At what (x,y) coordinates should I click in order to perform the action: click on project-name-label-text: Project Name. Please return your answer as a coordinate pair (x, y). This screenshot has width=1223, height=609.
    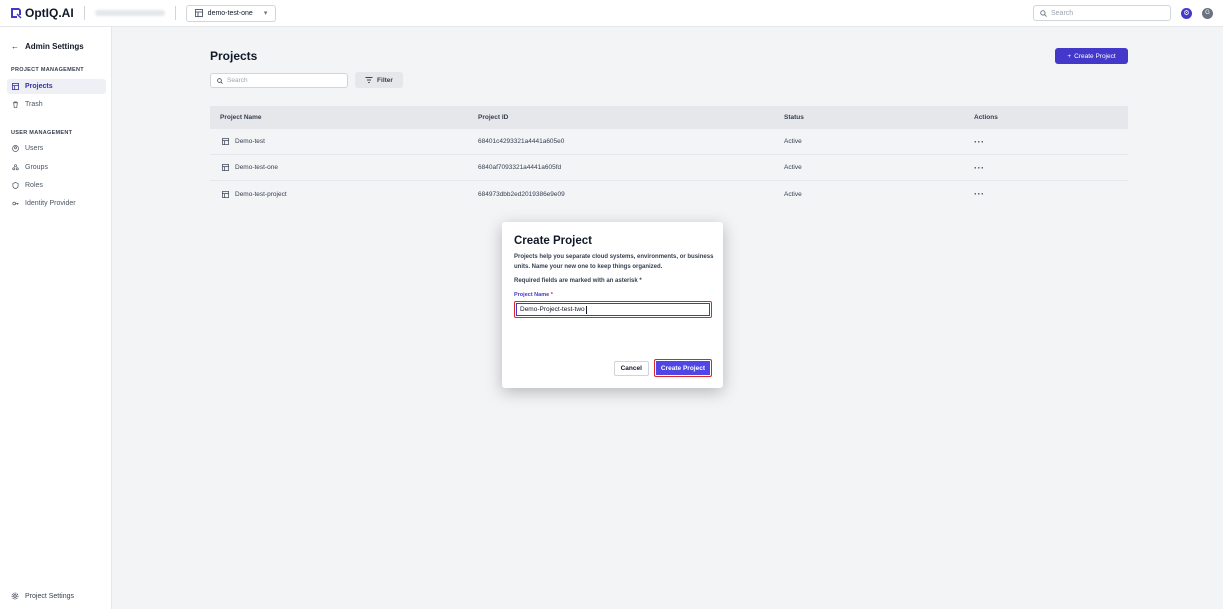
    Looking at the image, I should click on (532, 295).